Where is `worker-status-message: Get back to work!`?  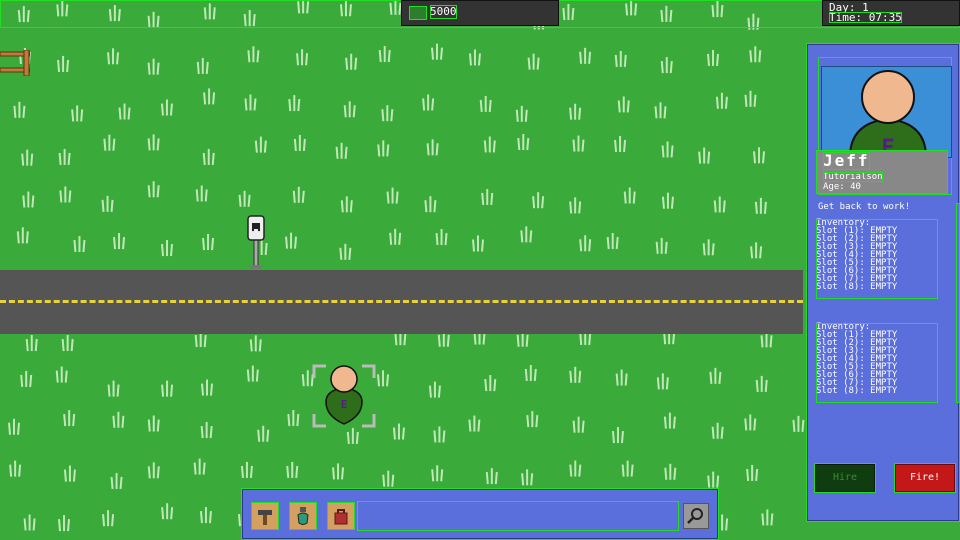 worker-status-message: Get back to work! is located at coordinates (864, 207).